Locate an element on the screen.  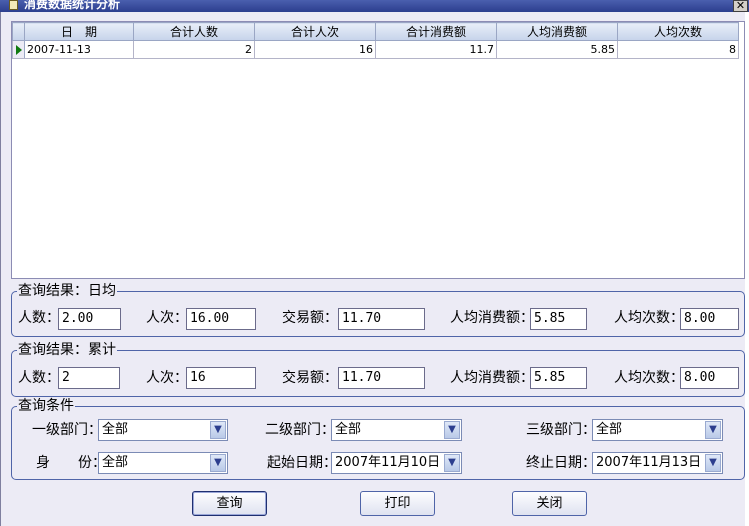
row-indicator-header is located at coordinates (18, 31).